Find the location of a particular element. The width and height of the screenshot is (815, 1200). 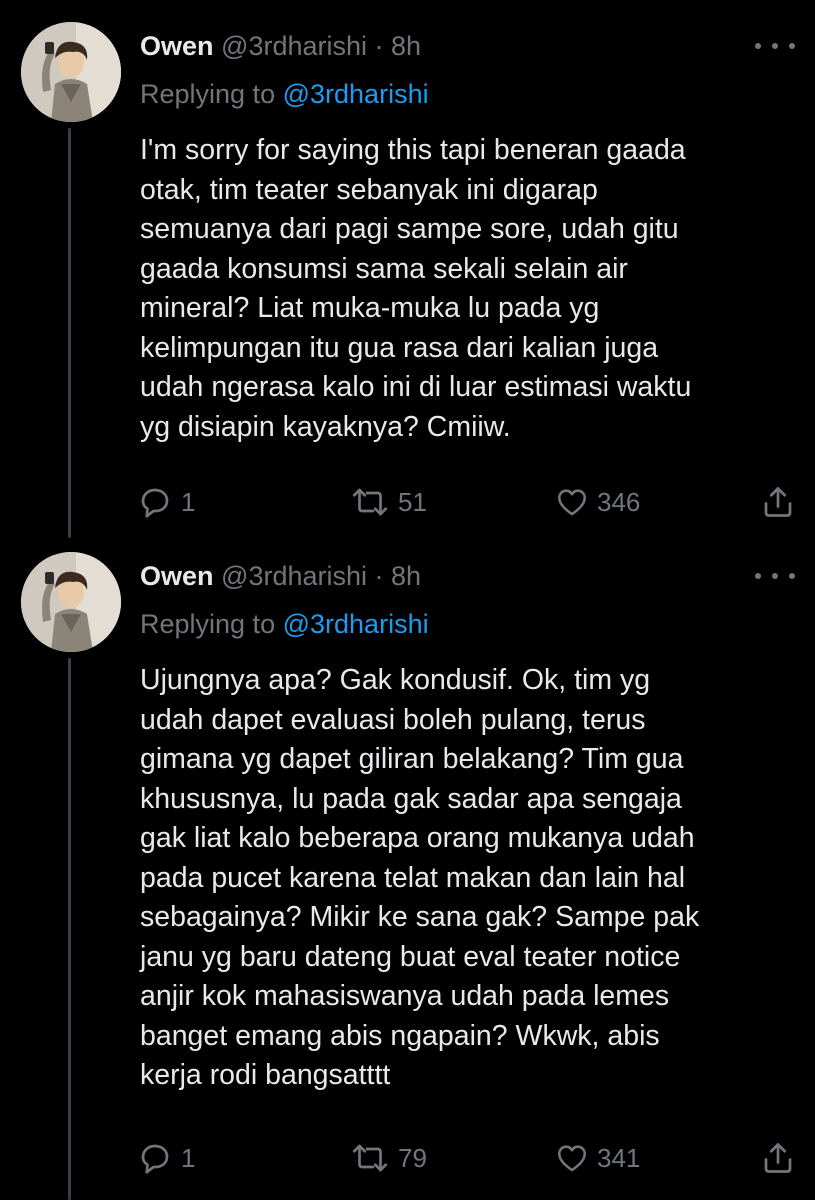

retweet-count: 79 is located at coordinates (412, 1157).